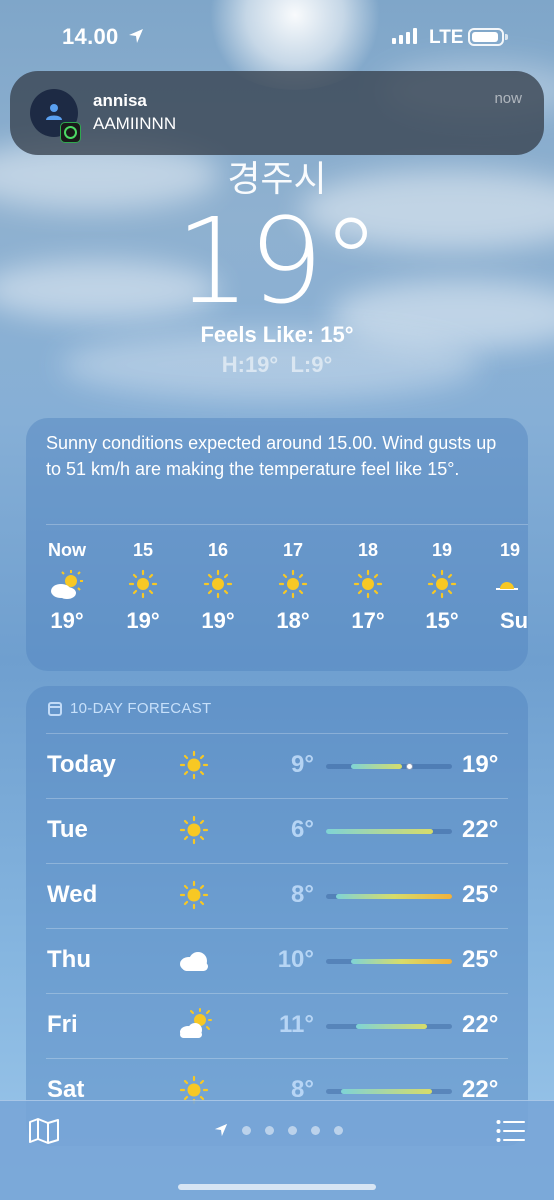  Describe the element at coordinates (54, 112) in the screenshot. I see `person-icon` at that location.